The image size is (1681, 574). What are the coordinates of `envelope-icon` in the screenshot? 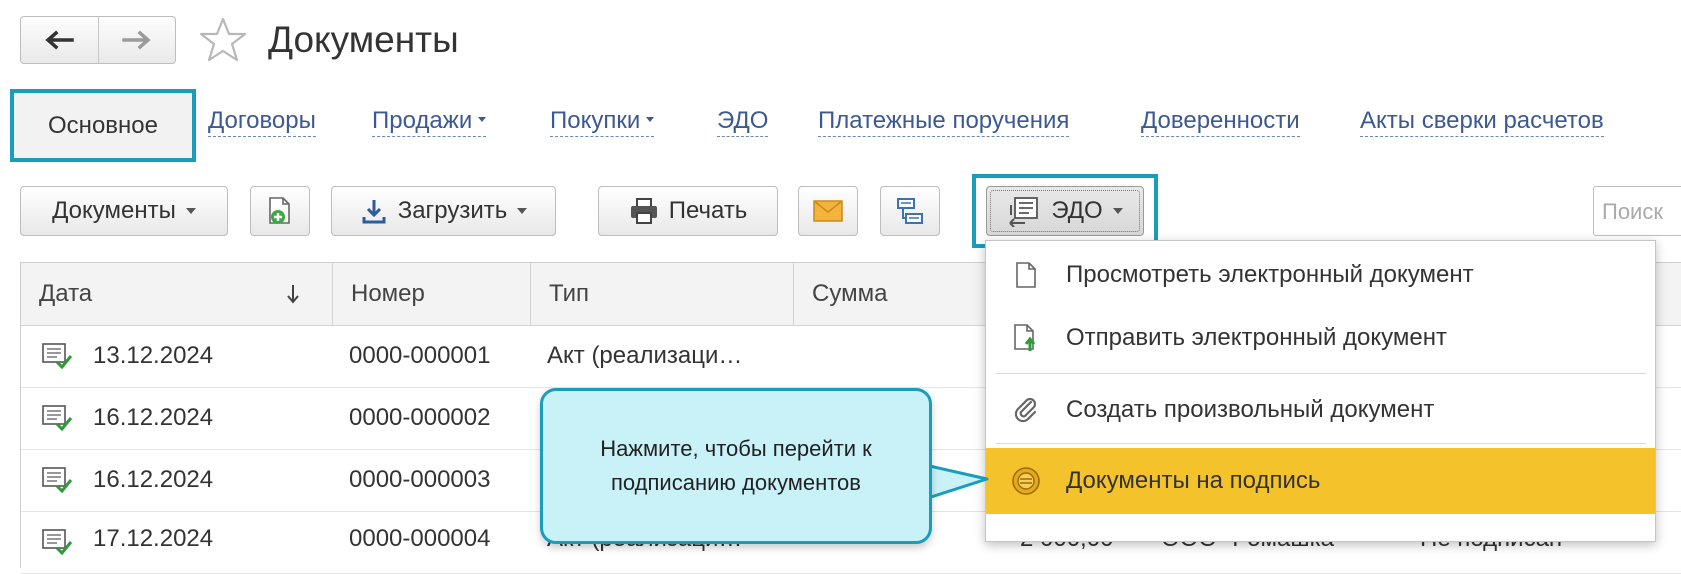 It's located at (828, 211).